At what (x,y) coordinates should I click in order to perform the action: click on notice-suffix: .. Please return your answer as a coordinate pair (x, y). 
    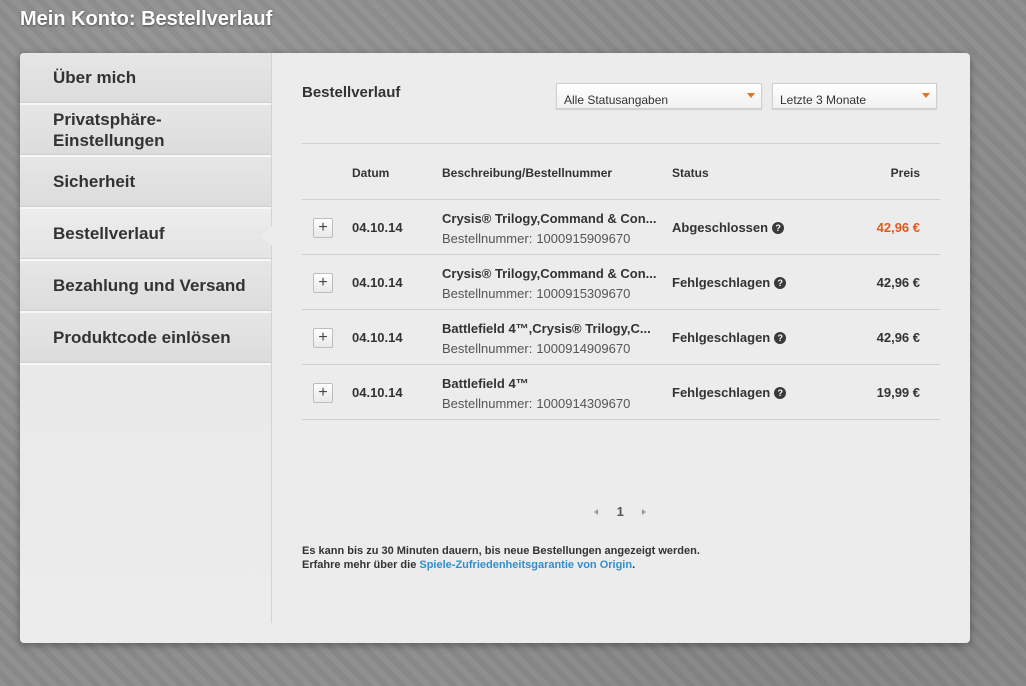
    Looking at the image, I should click on (634, 565).